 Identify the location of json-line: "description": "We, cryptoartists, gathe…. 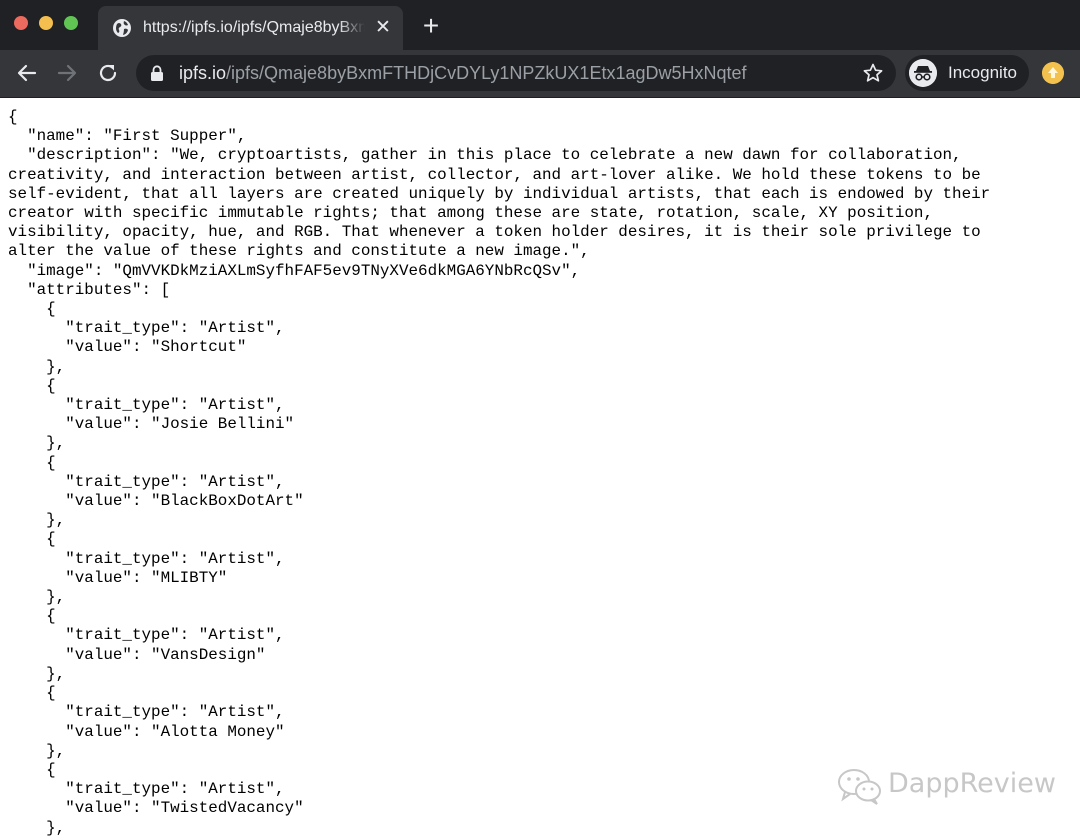
(485, 155).